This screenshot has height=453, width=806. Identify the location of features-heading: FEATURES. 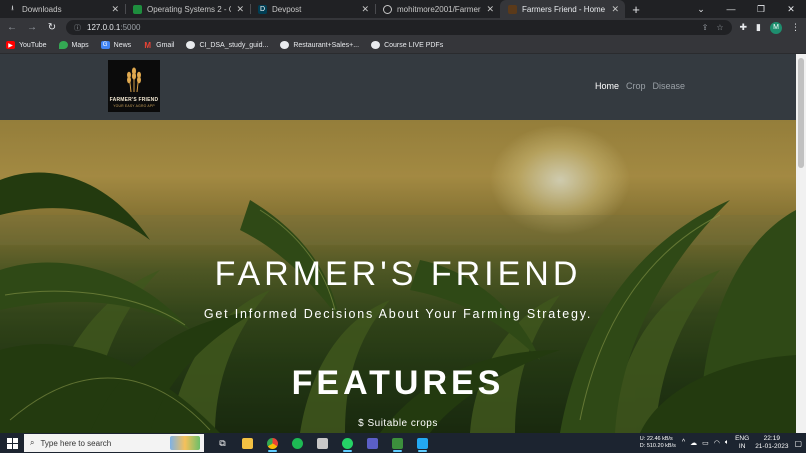
(398, 383).